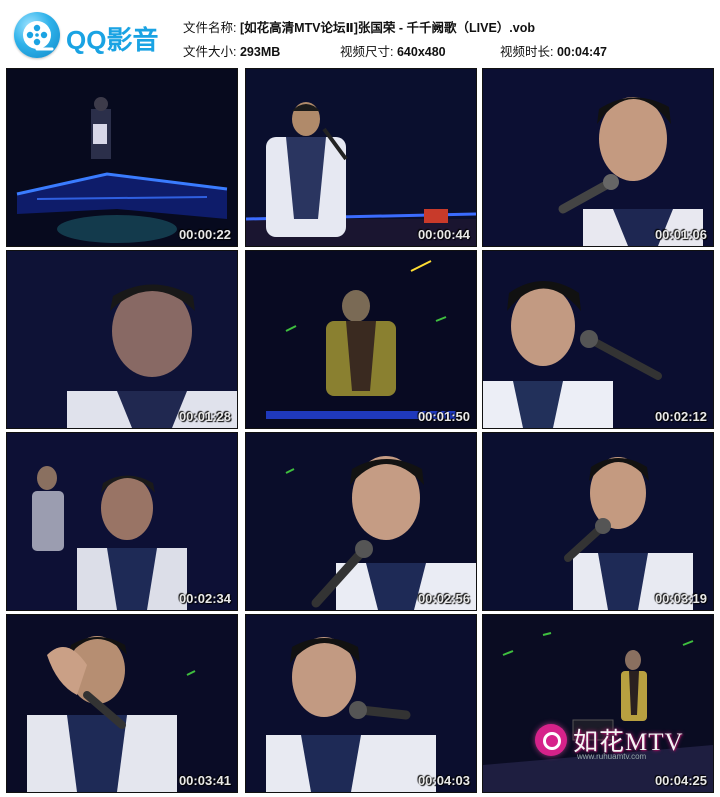 This screenshot has width=720, height=797. Describe the element at coordinates (112, 40) in the screenshot. I see `logo-text: QQ影音` at that location.